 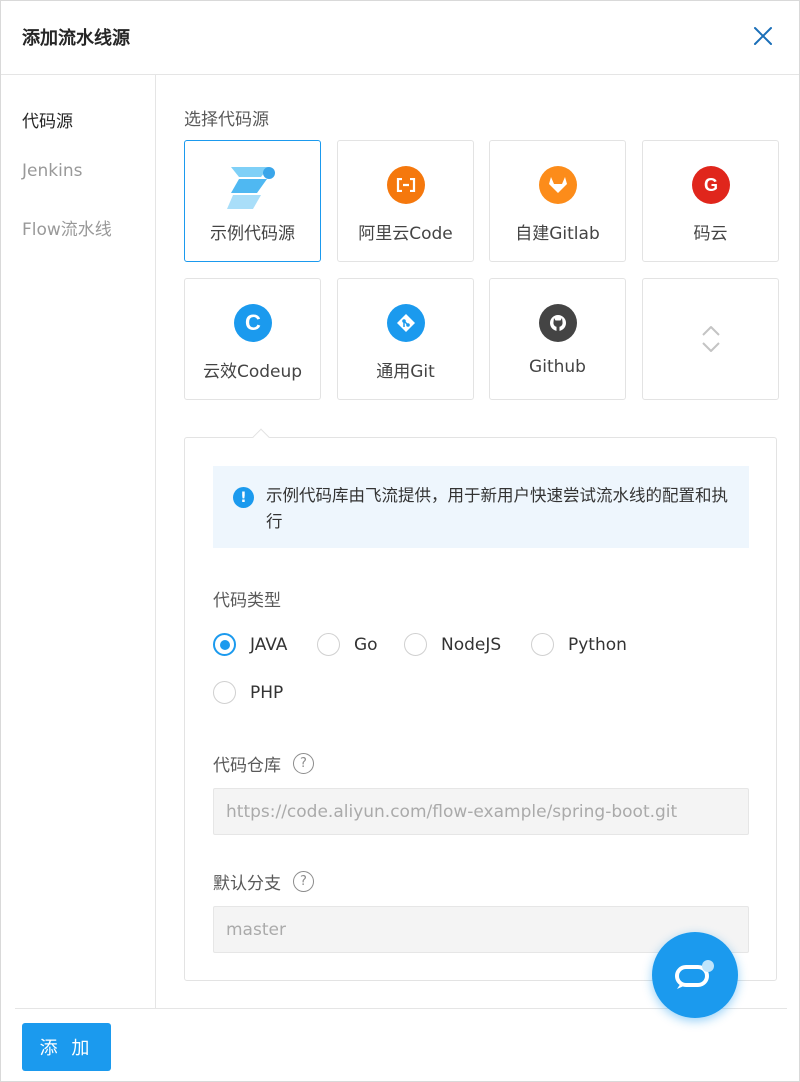 I want to click on git-icon, so click(x=406, y=323).